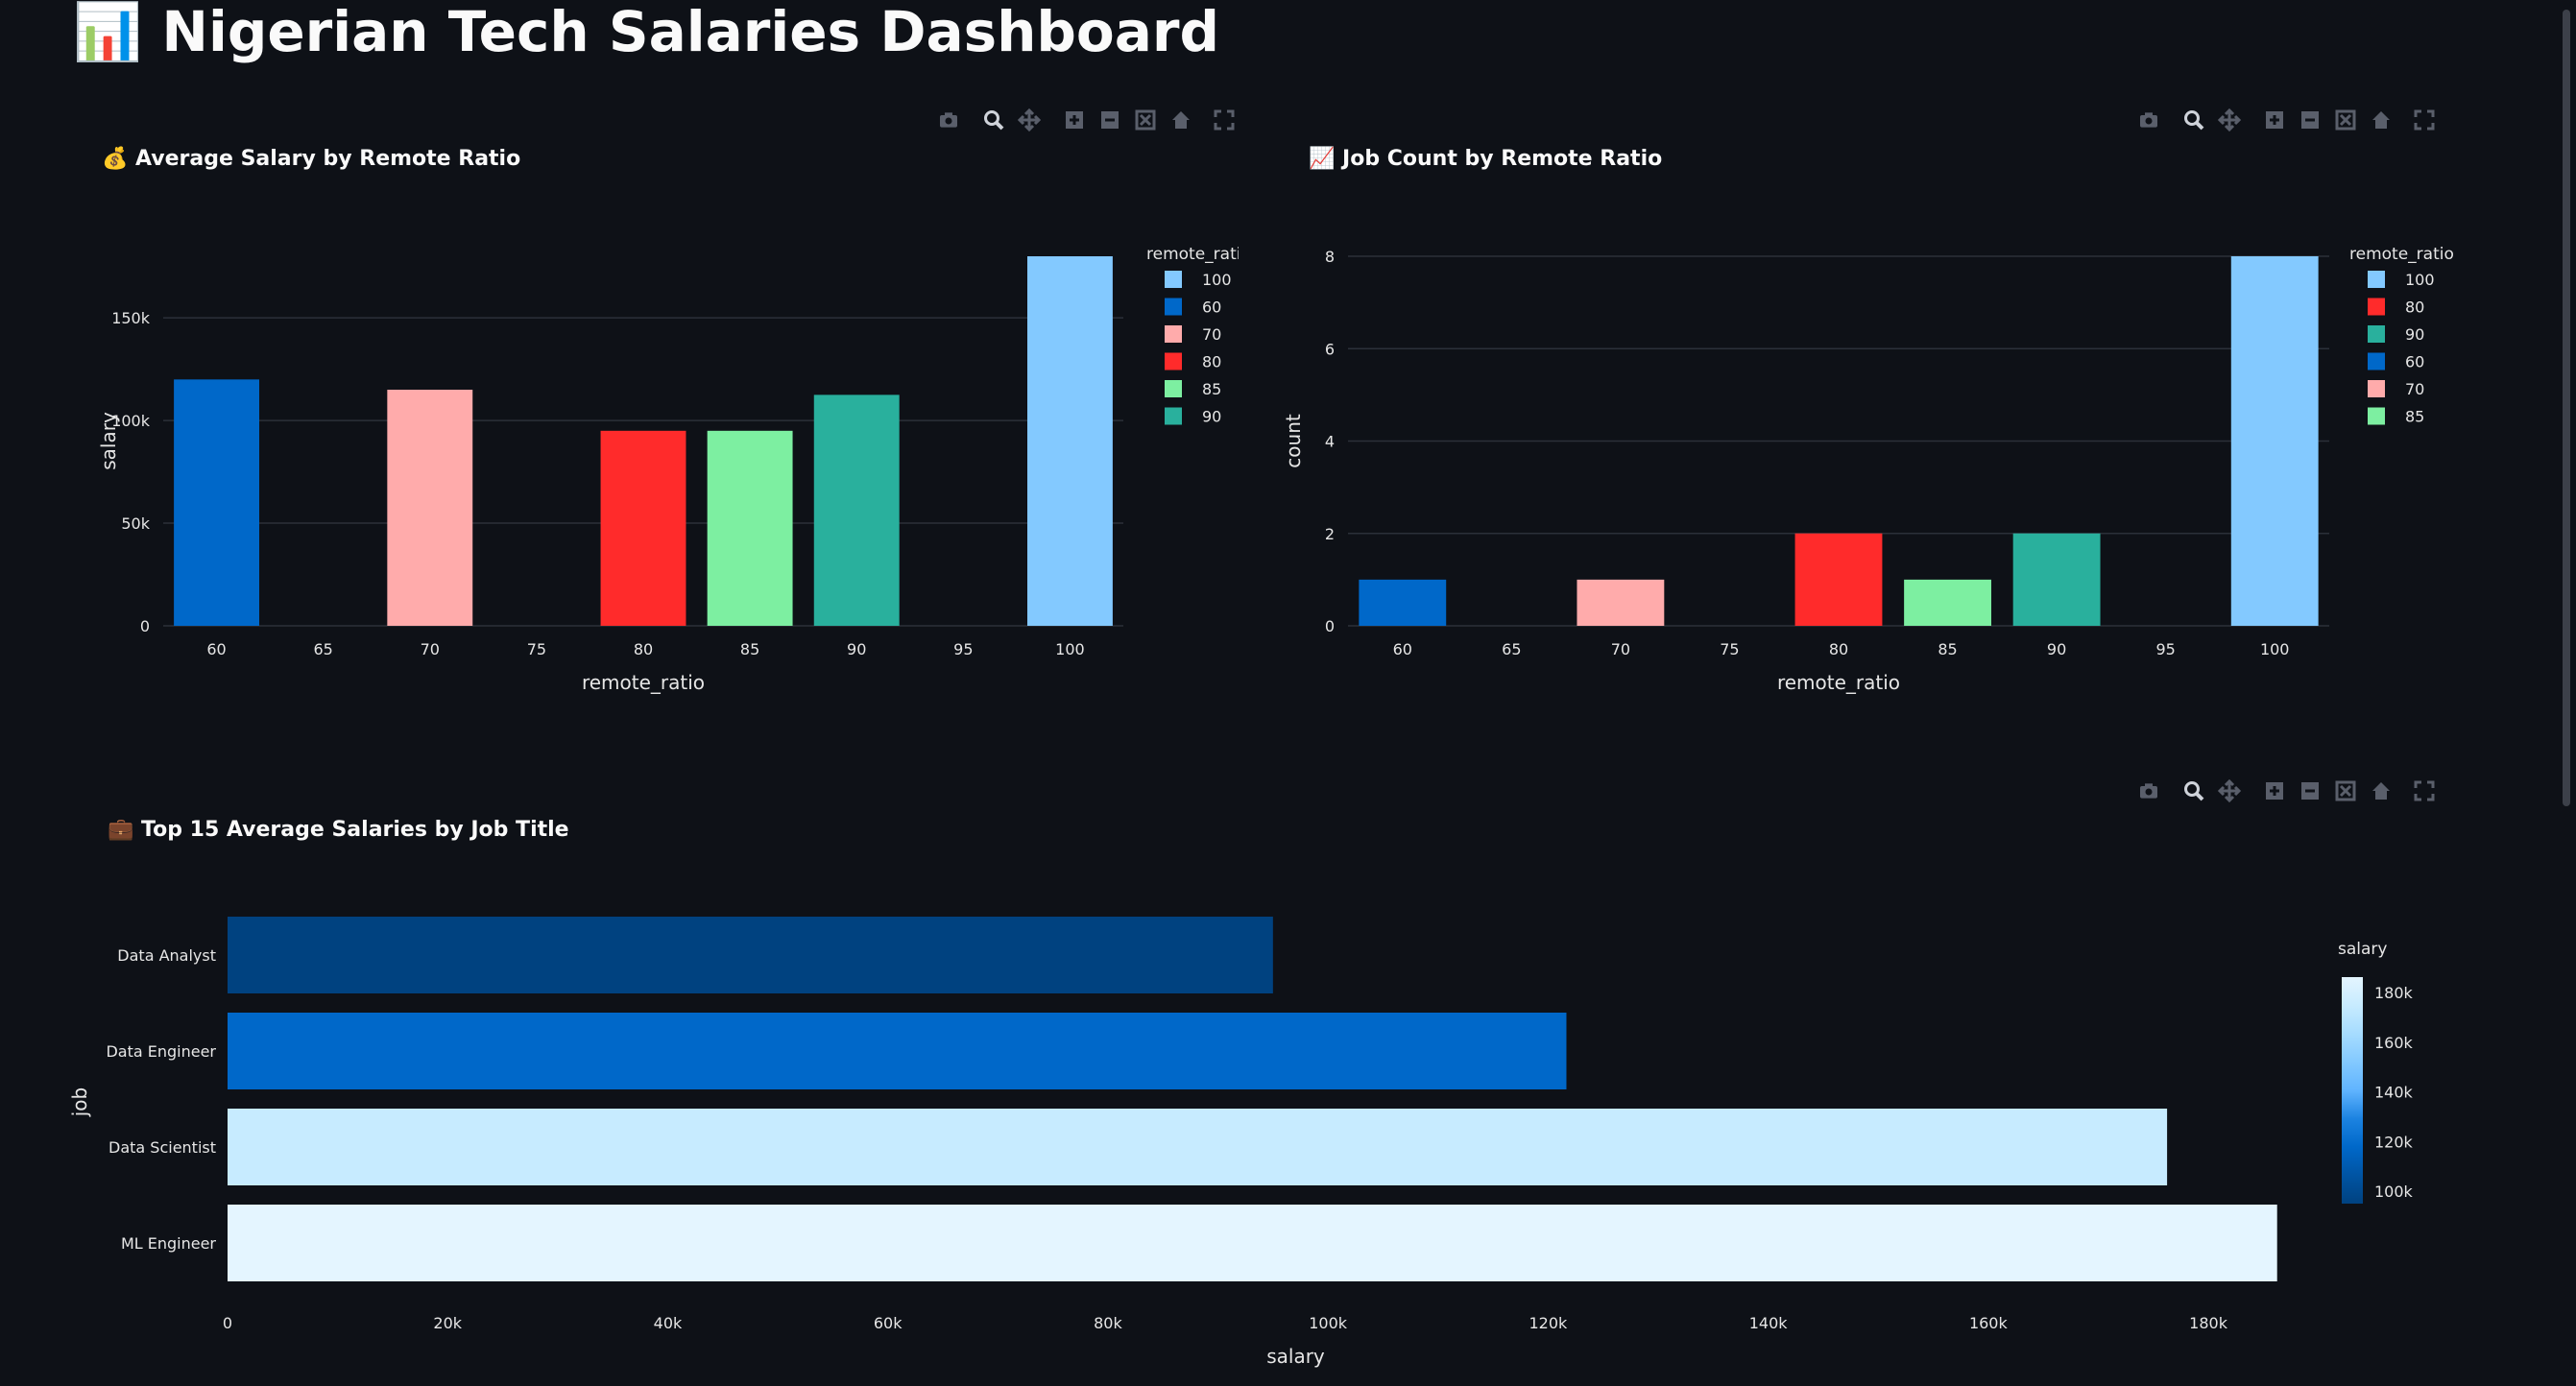  What do you see at coordinates (2056, 649) in the screenshot?
I see `x-tick-label: 90` at bounding box center [2056, 649].